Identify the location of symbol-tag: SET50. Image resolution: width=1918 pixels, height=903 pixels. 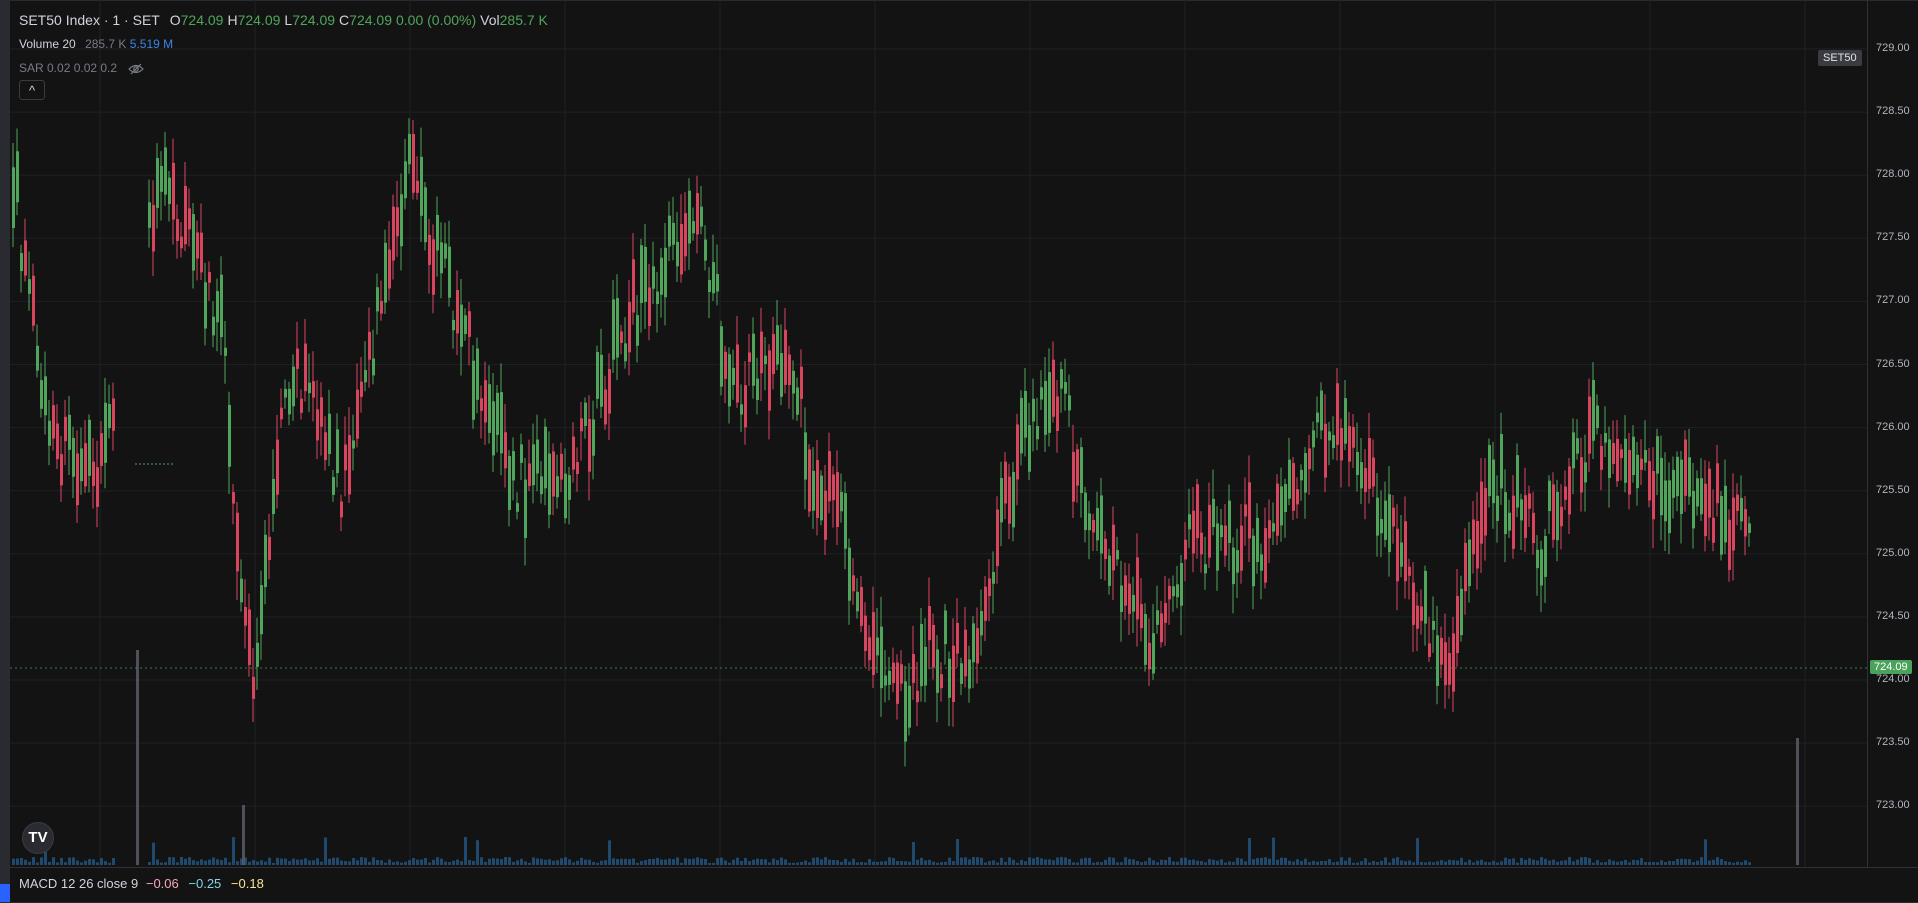
(1840, 58).